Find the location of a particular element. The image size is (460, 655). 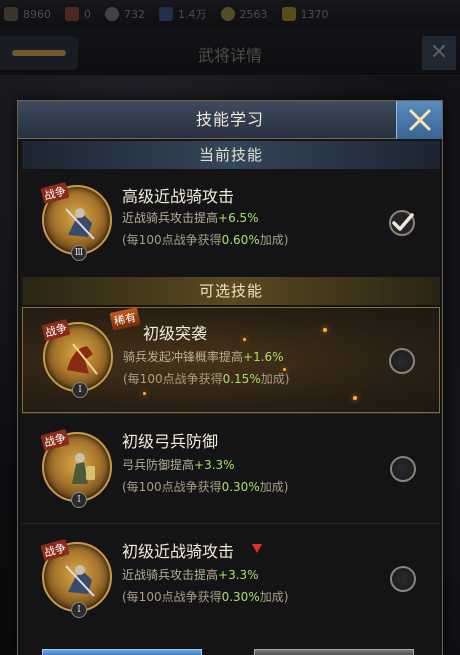

skill-description: 骑兵发起冲锋概率提高+1.6% is located at coordinates (203, 357).